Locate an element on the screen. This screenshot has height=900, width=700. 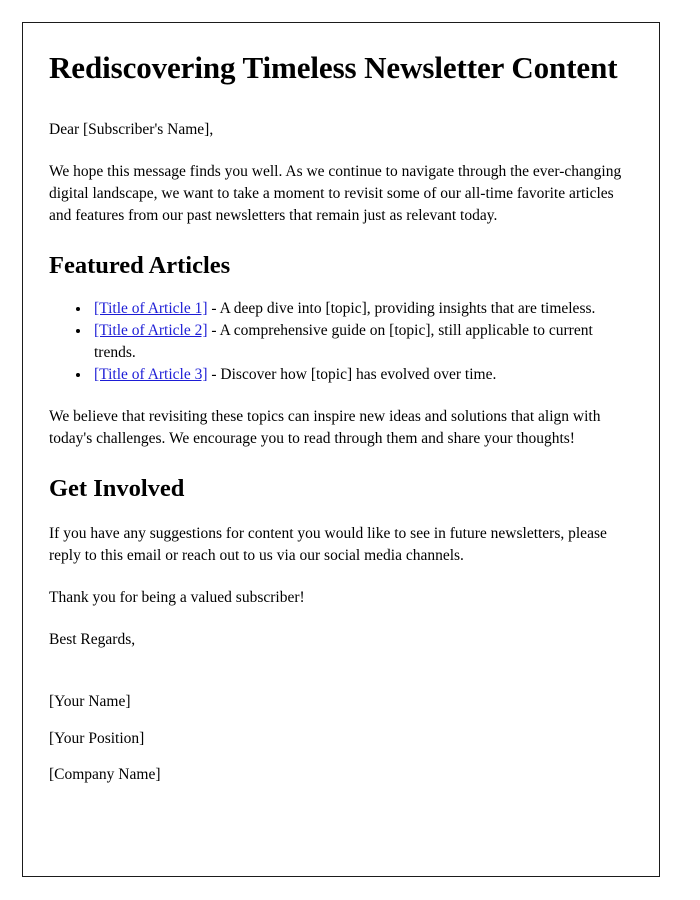
thank-you-paragraph: Thank you for being a valued subscriber! is located at coordinates (177, 598).